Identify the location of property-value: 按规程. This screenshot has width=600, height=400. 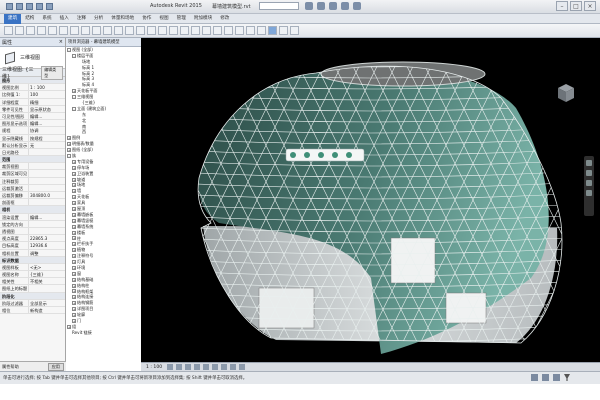
(46, 137).